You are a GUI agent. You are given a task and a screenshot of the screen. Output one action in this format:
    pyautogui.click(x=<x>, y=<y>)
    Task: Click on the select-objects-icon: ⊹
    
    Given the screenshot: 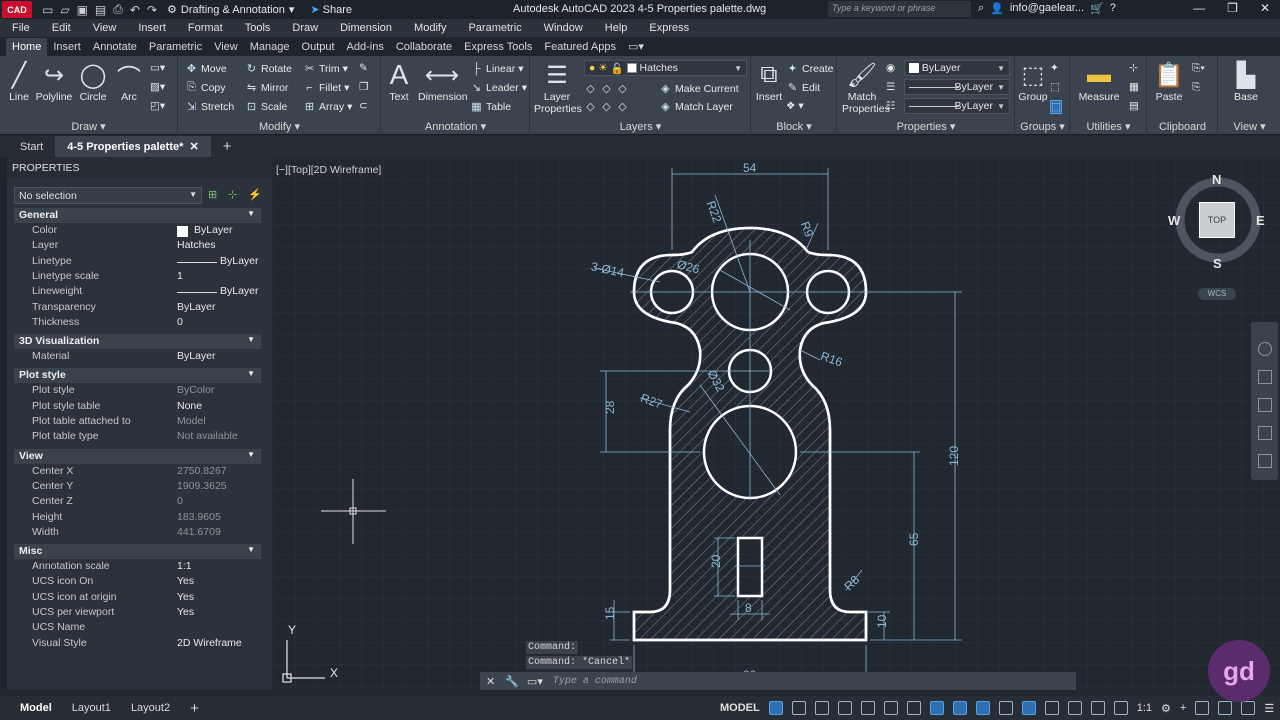 What is the action you would take?
    pyautogui.click(x=232, y=194)
    